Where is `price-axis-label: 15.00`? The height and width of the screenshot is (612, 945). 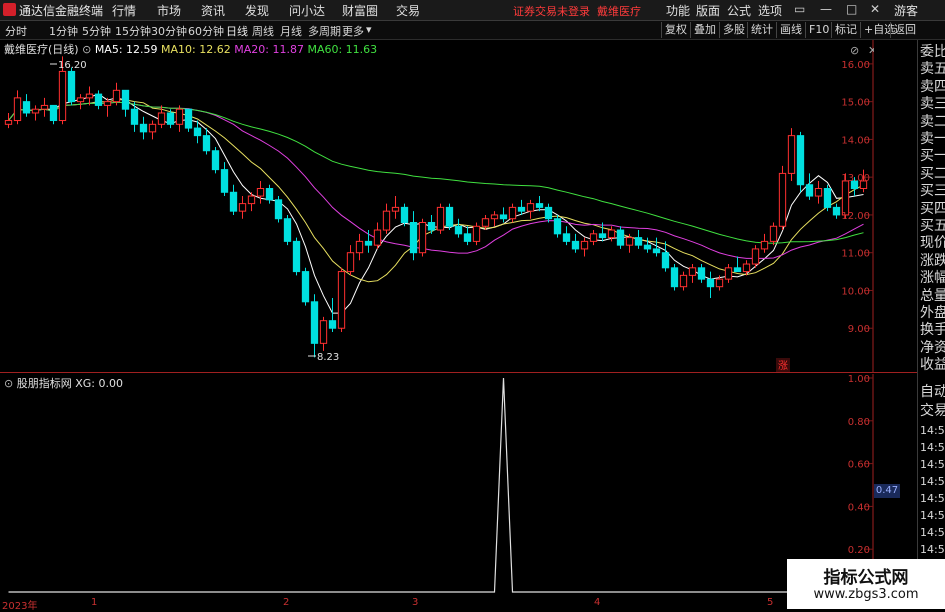
price-axis-label: 15.00 is located at coordinates (855, 103).